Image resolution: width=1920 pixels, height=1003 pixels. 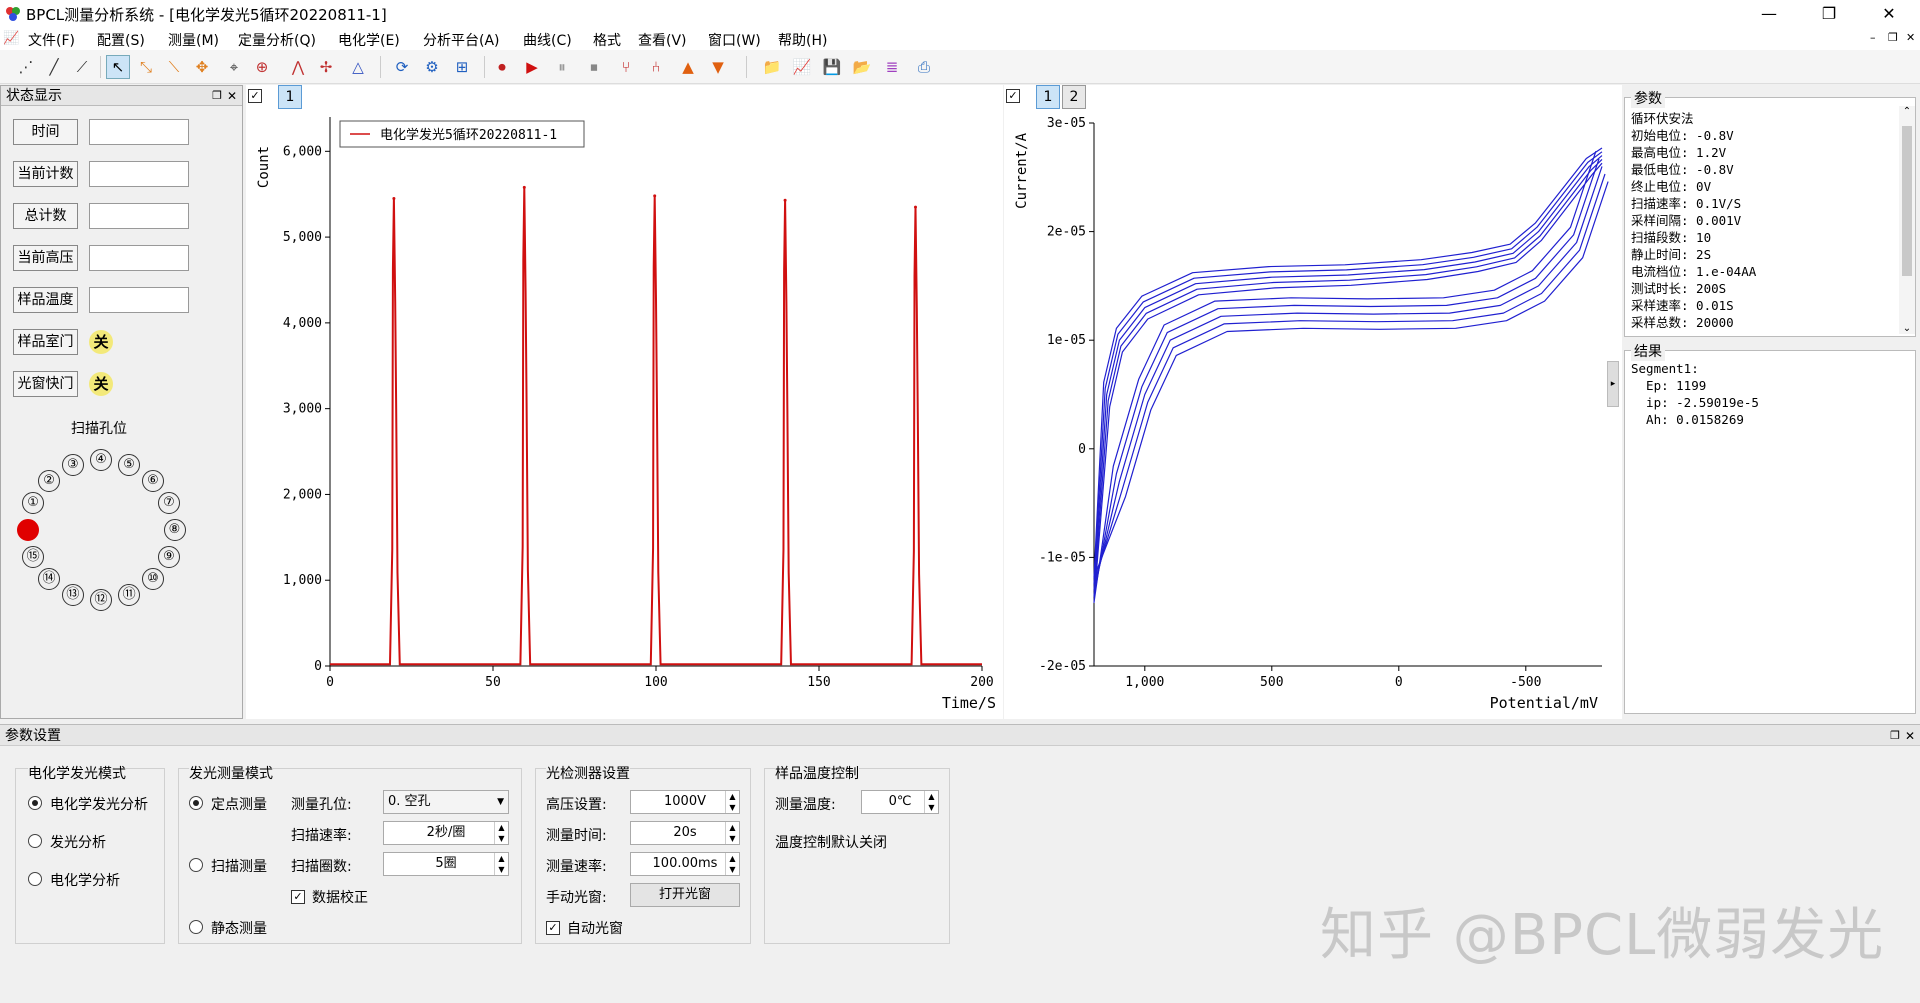 I want to click on pause-icon: ⏸, so click(x=562, y=67).